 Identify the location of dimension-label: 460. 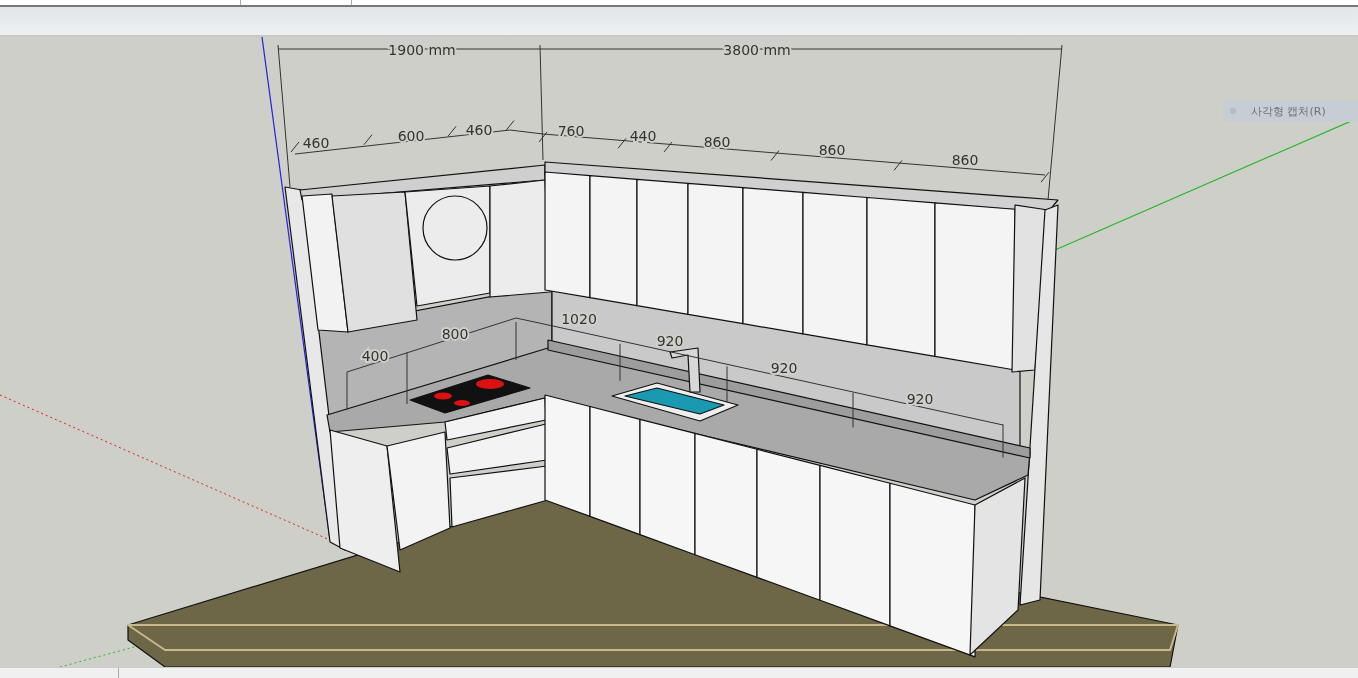
(316, 143).